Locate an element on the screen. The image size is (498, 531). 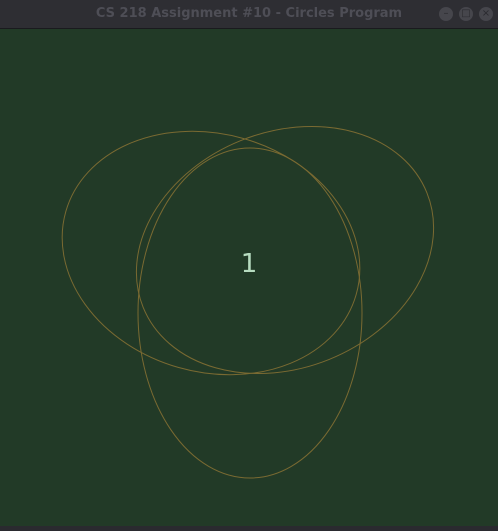
window-bottom-edge is located at coordinates (249, 528).